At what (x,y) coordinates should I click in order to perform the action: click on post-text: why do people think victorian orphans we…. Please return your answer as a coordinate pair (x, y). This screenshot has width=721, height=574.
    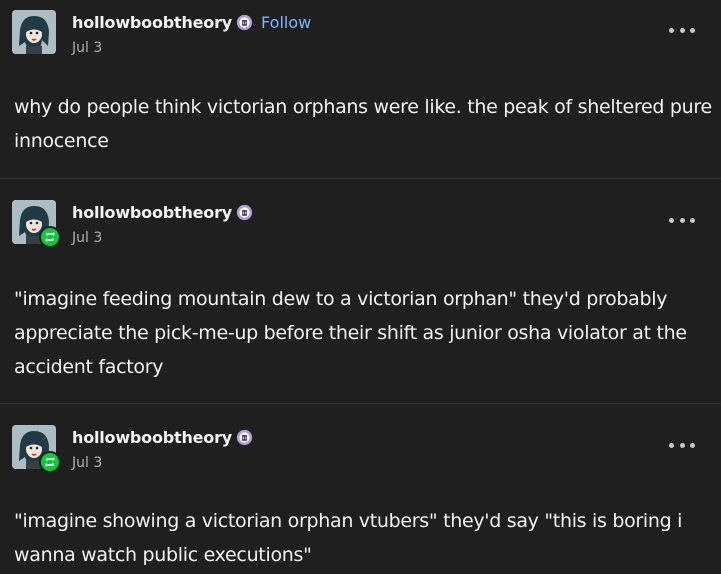
    Looking at the image, I should click on (363, 124).